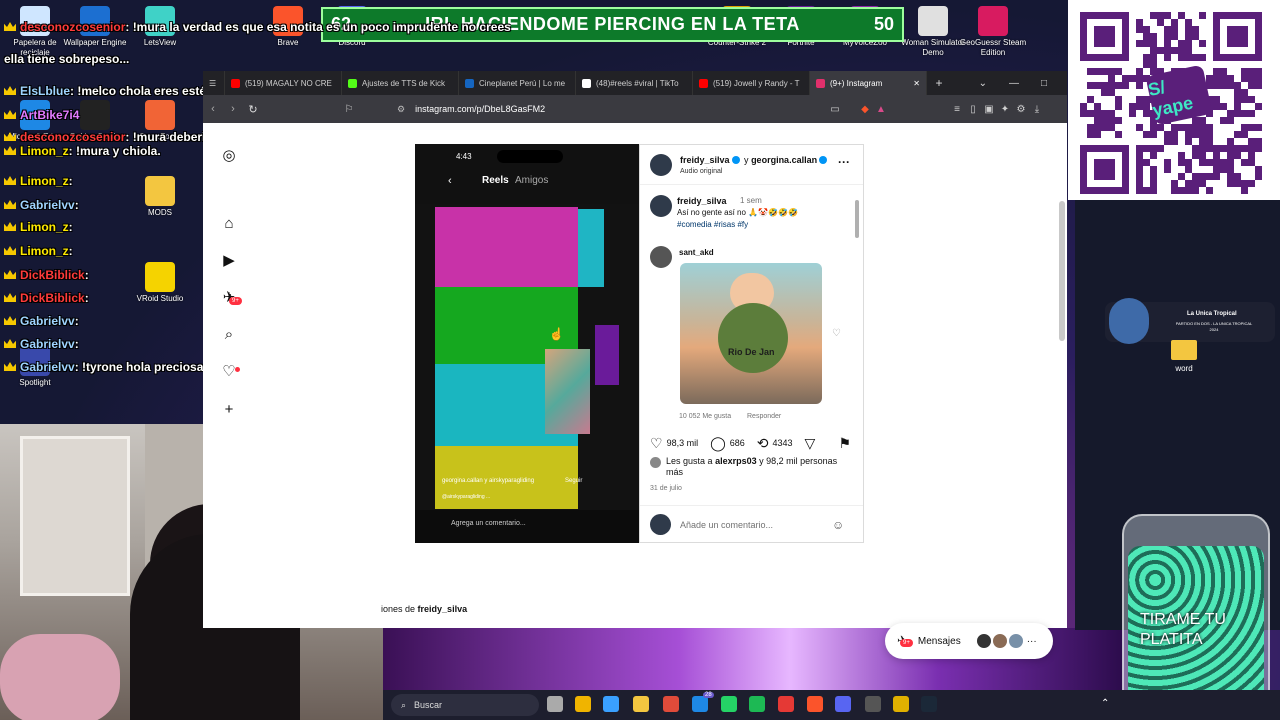 The image size is (1280, 720). What do you see at coordinates (661, 257) in the screenshot?
I see `commenter-avatar` at bounding box center [661, 257].